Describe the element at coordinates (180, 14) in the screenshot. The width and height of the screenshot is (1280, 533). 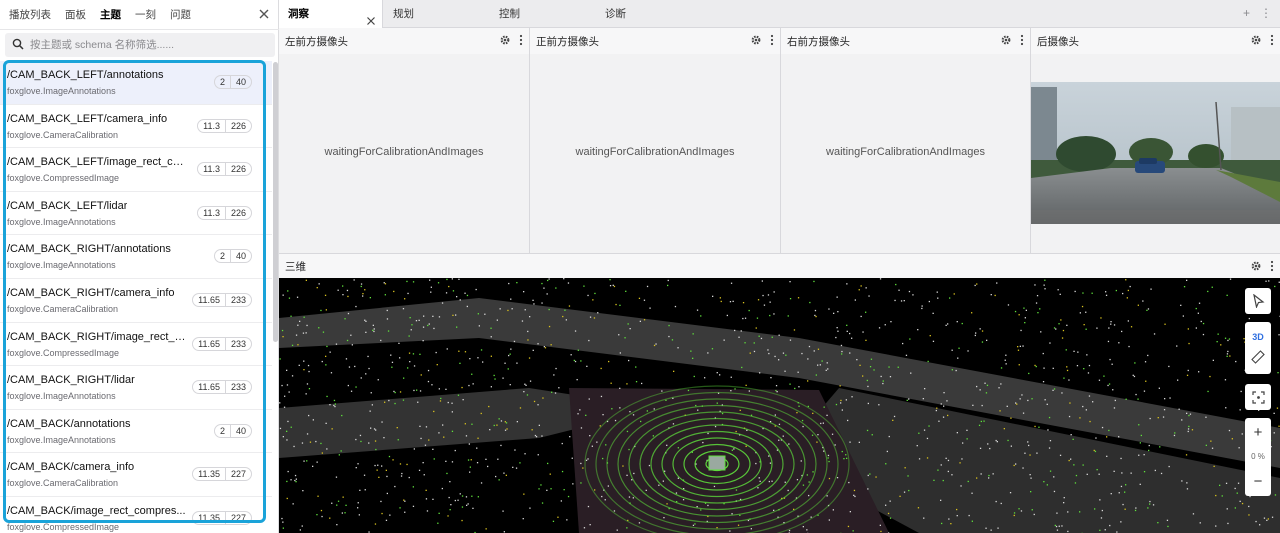
I see `sidebar-tab-issues: 问题` at that location.